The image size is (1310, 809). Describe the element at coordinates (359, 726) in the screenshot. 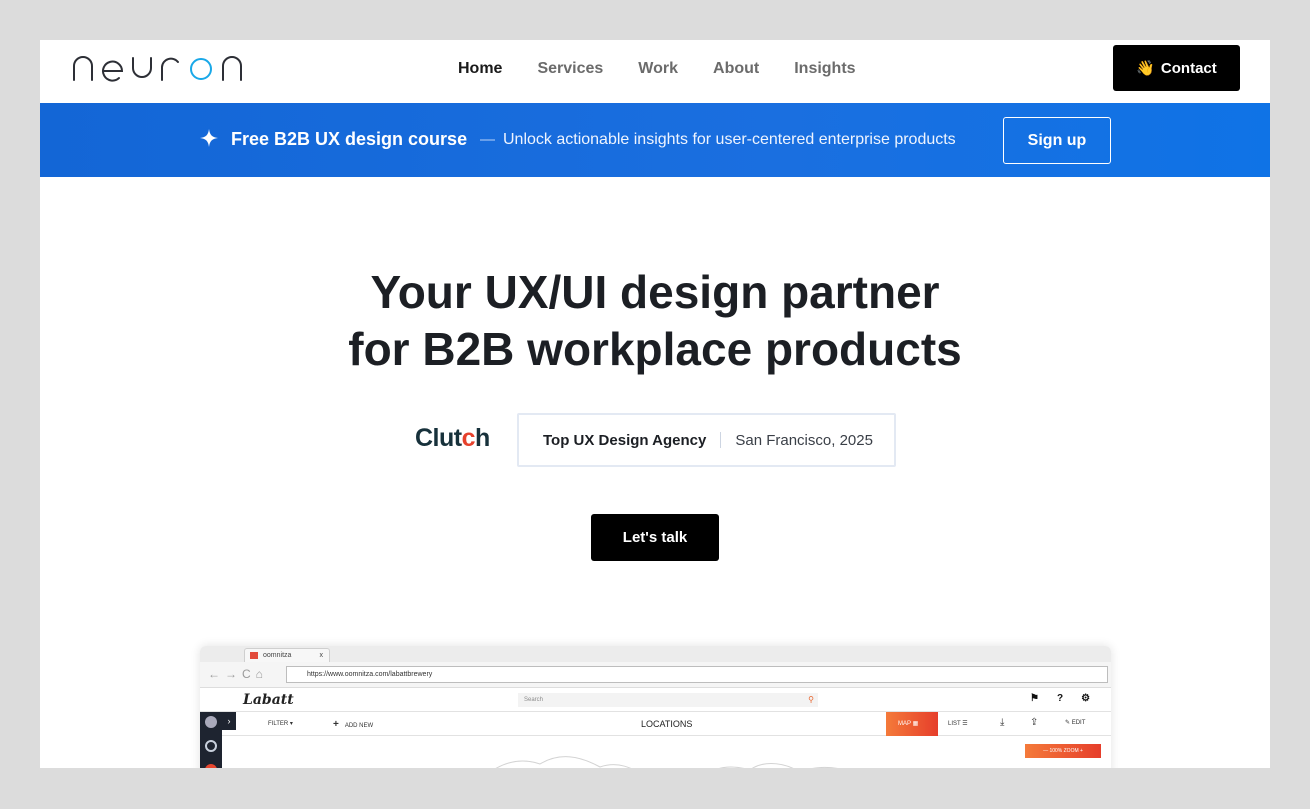

I see `mock-add-label: ADD NEW` at that location.